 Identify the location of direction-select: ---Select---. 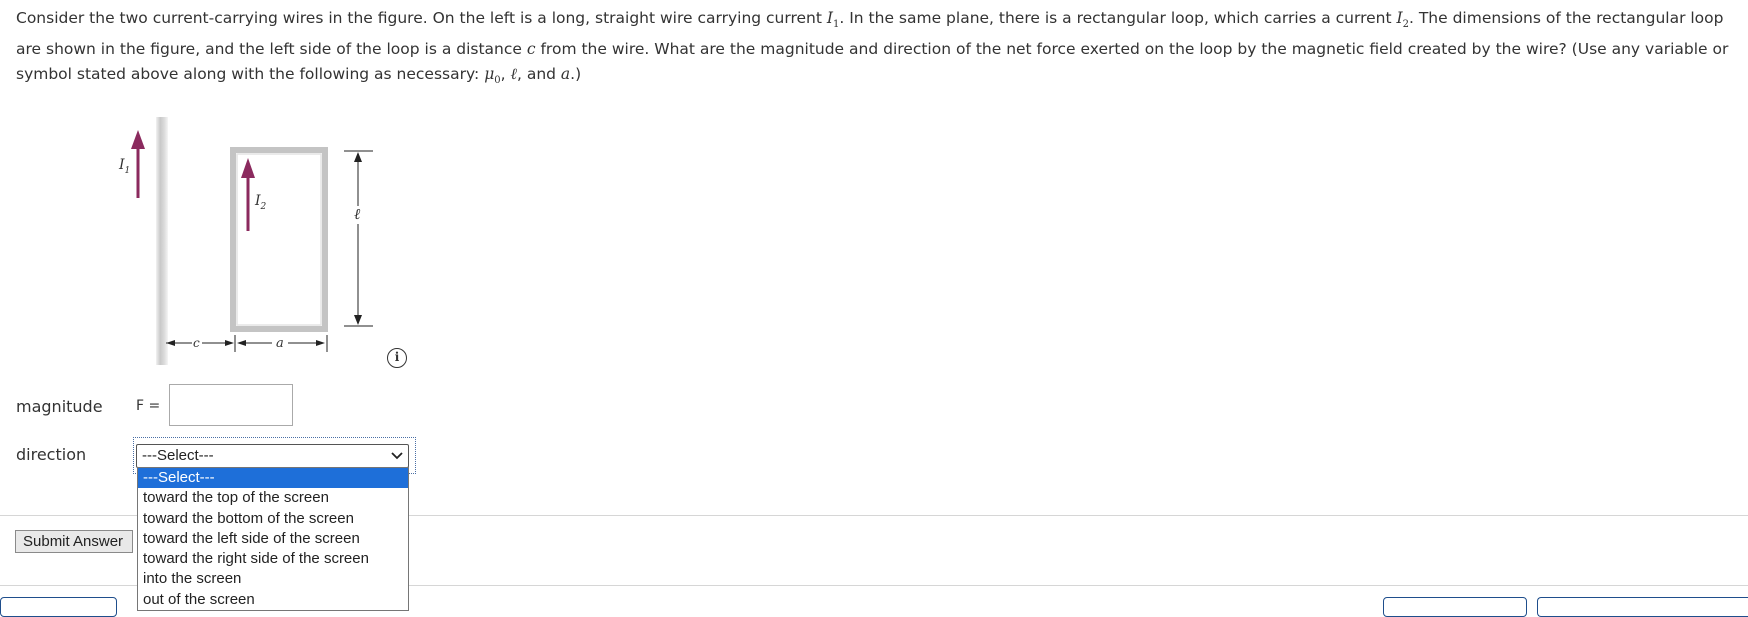
(272, 456).